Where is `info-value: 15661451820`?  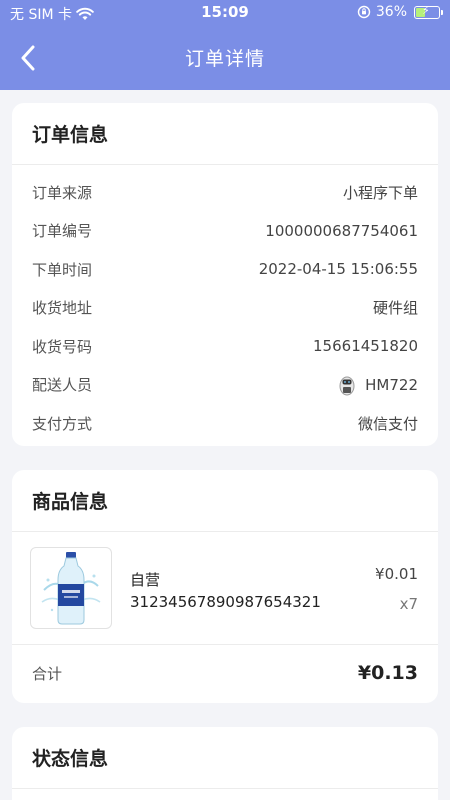
info-value: 15661451820 is located at coordinates (365, 346).